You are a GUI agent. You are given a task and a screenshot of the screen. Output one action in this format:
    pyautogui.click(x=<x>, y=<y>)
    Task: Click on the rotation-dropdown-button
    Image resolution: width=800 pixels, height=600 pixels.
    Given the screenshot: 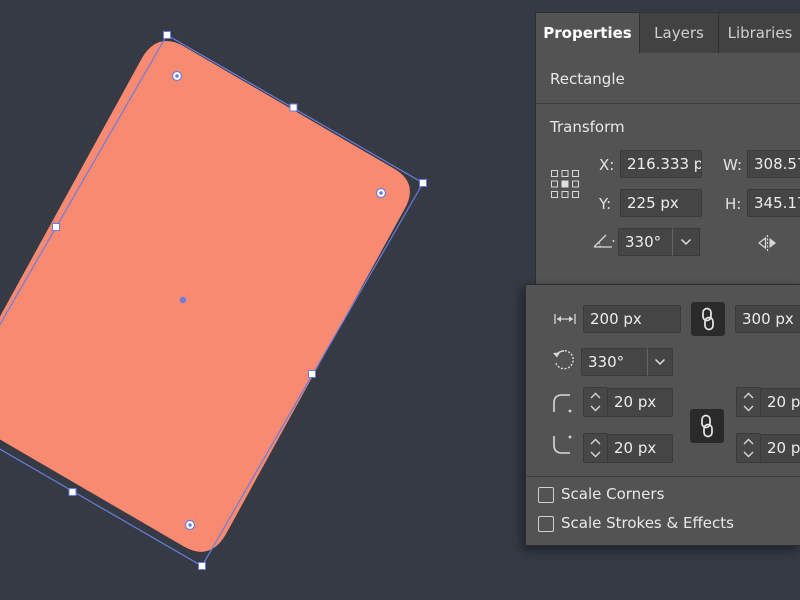 What is the action you would take?
    pyautogui.click(x=660, y=362)
    